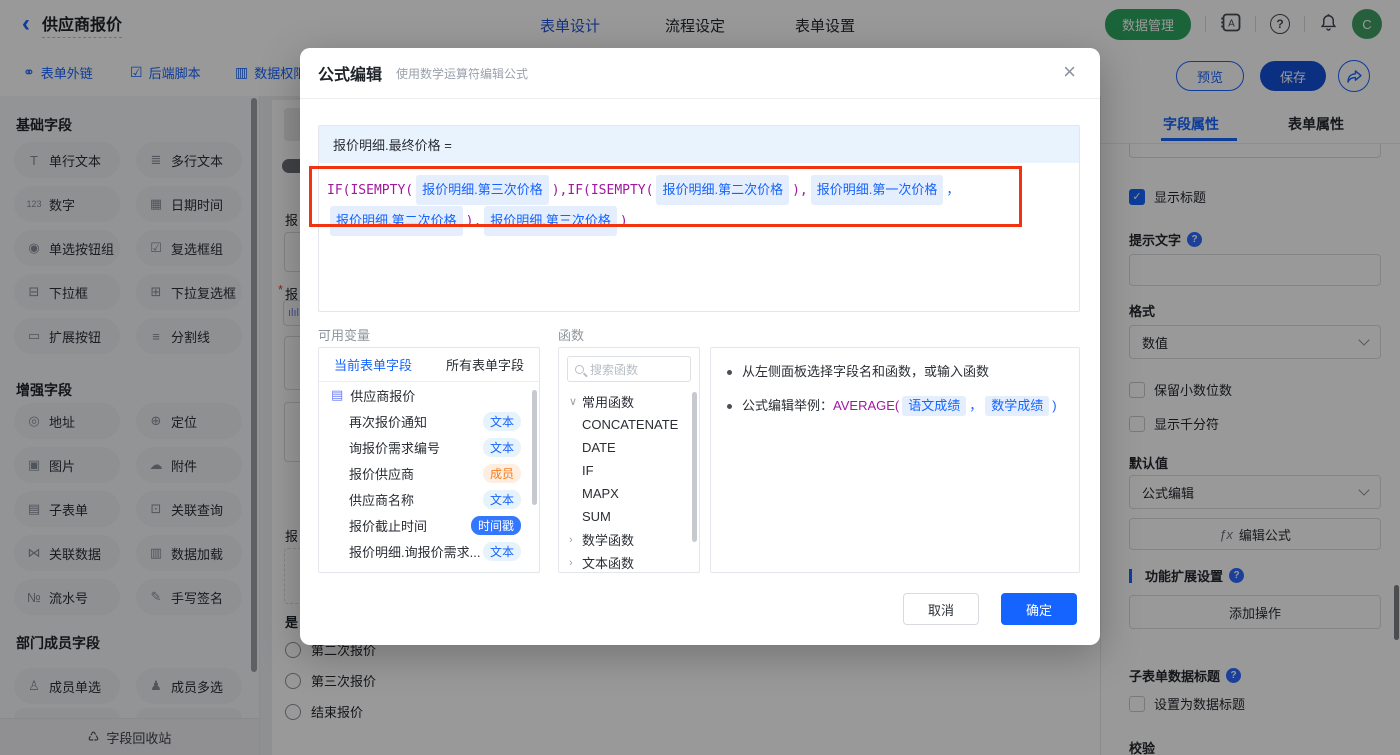  I want to click on variables-tabs: 当前表单字段 所有表单字段, so click(429, 365).